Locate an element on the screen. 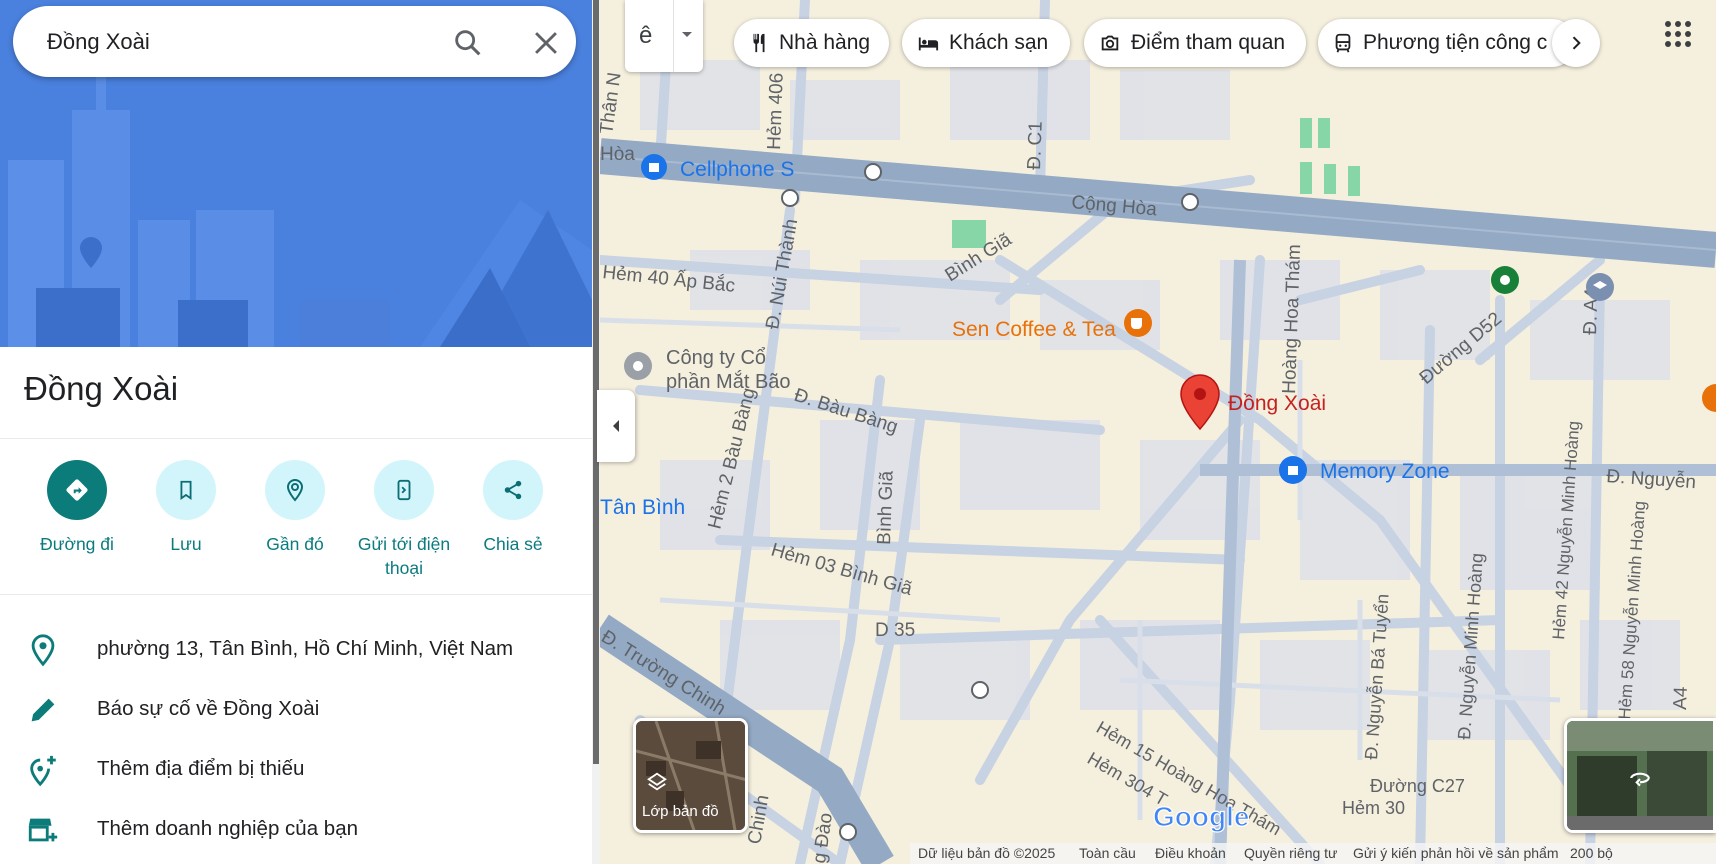 Image resolution: width=1716 pixels, height=864 pixels. chip-label: Khách sạn is located at coordinates (999, 42).